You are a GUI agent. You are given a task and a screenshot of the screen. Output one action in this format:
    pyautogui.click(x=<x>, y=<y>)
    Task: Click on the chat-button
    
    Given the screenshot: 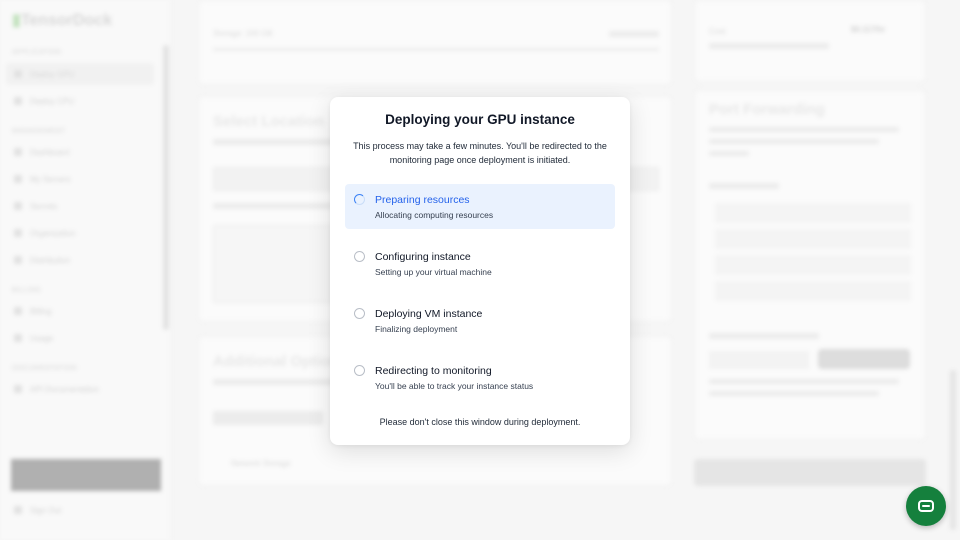 What is the action you would take?
    pyautogui.click(x=926, y=506)
    